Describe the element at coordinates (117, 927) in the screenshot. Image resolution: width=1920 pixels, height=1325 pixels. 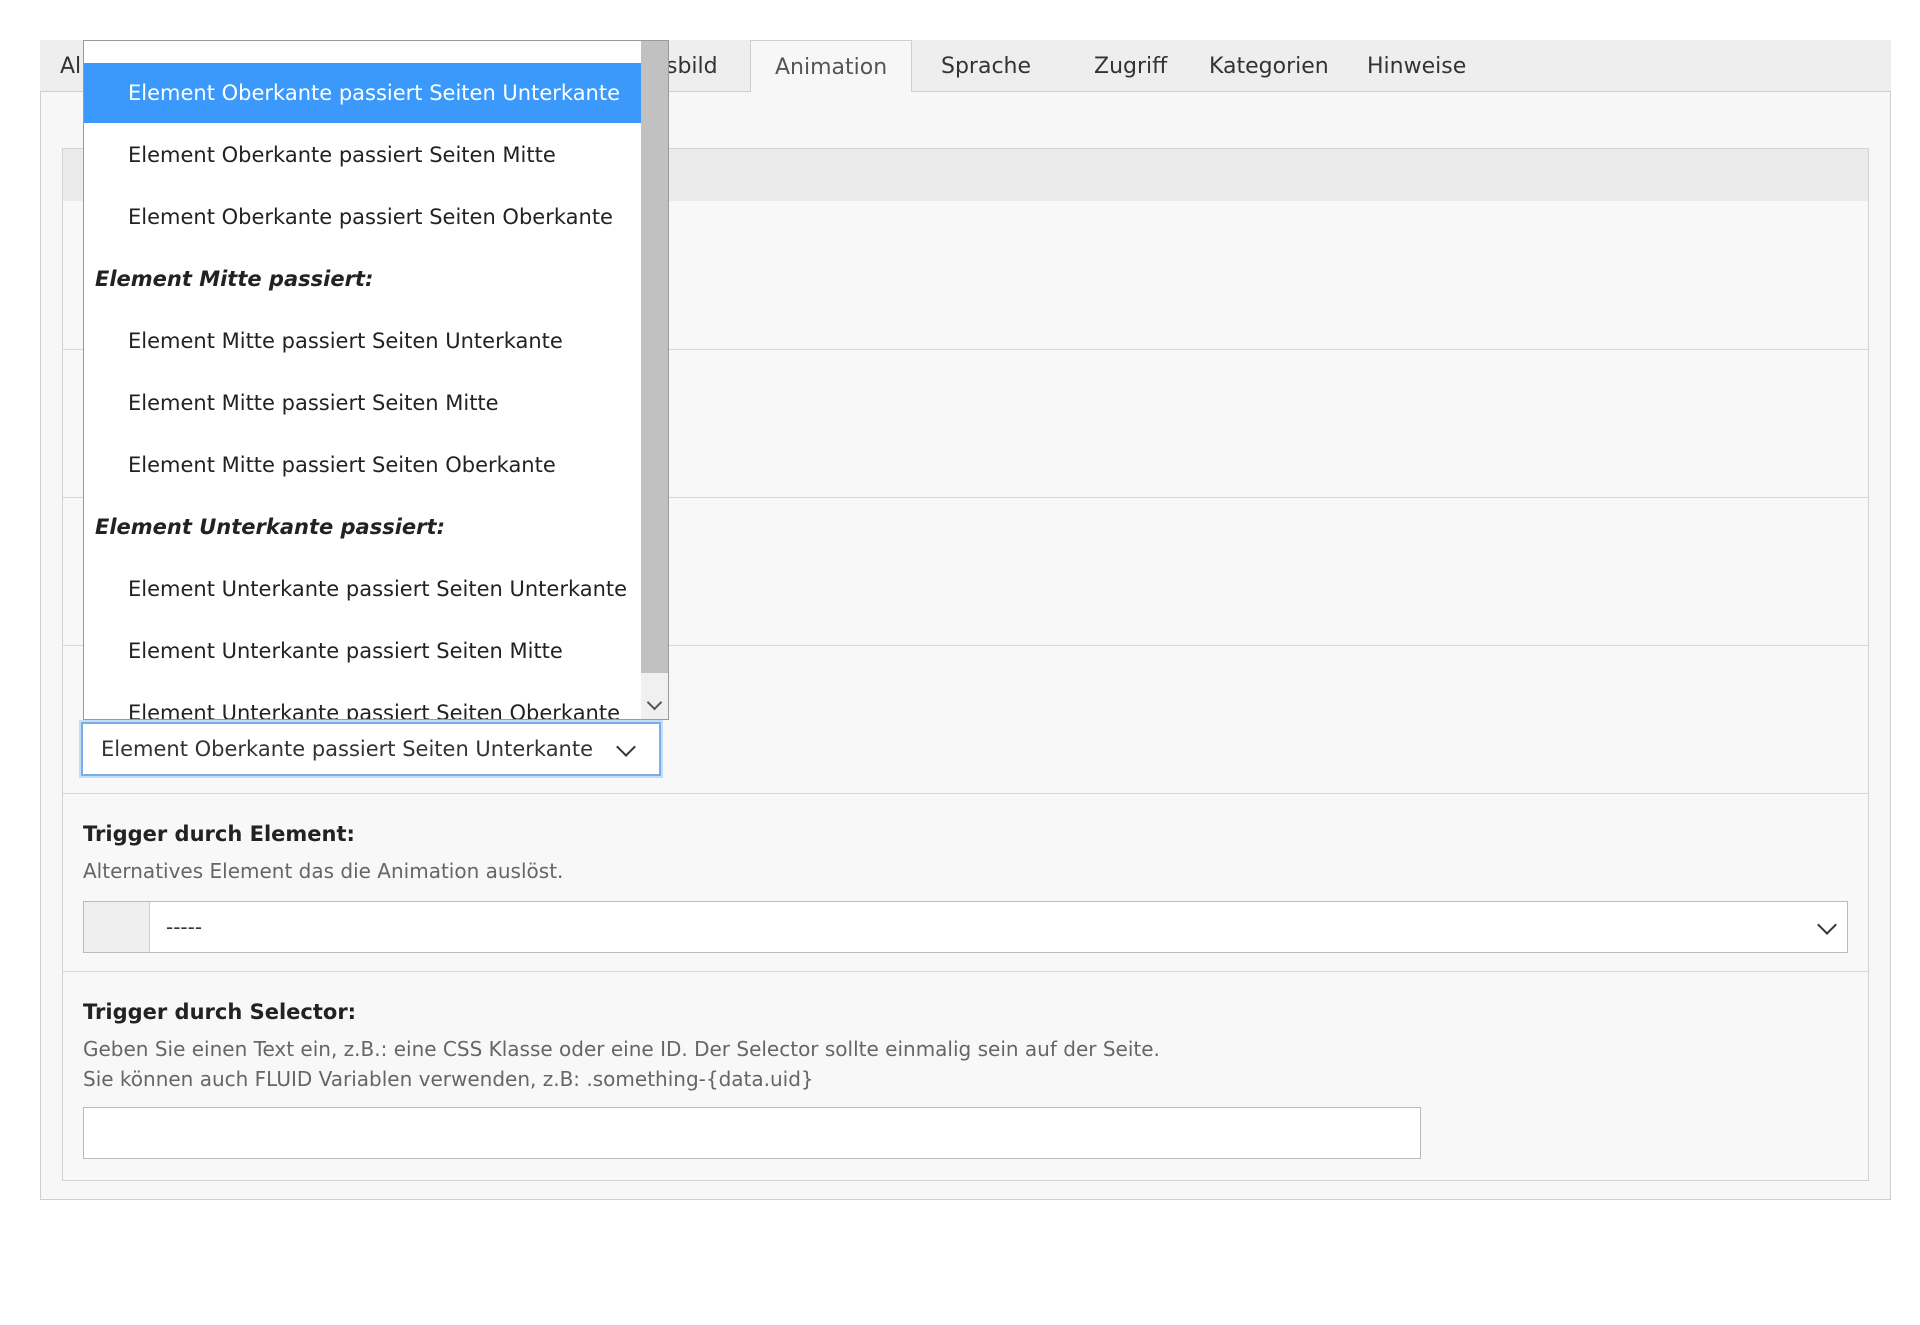
I see `select-icon-area` at that location.